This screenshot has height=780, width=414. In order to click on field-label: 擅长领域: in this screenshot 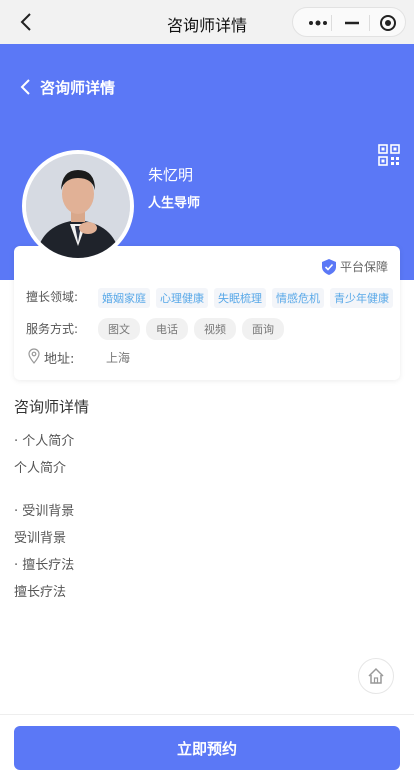, I will do `click(52, 297)`.